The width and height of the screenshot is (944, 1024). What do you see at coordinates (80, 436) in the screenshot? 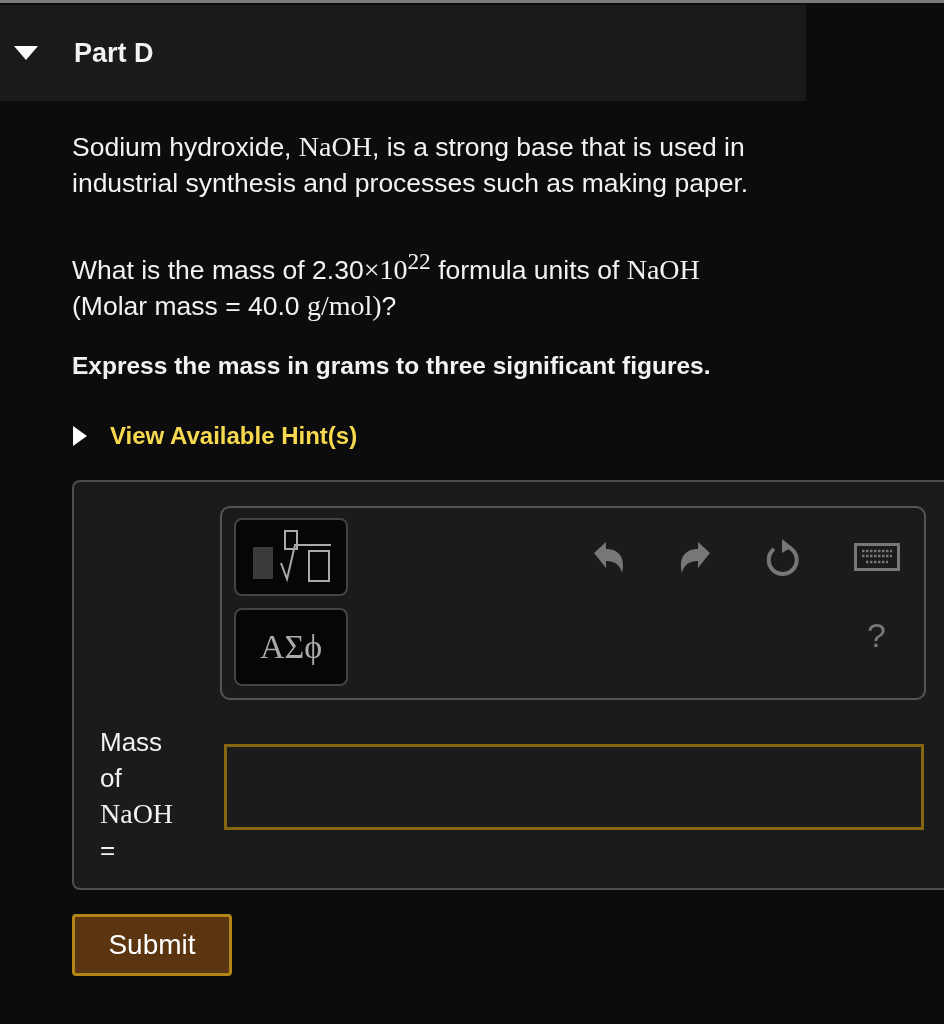
I see `caret-icon` at bounding box center [80, 436].